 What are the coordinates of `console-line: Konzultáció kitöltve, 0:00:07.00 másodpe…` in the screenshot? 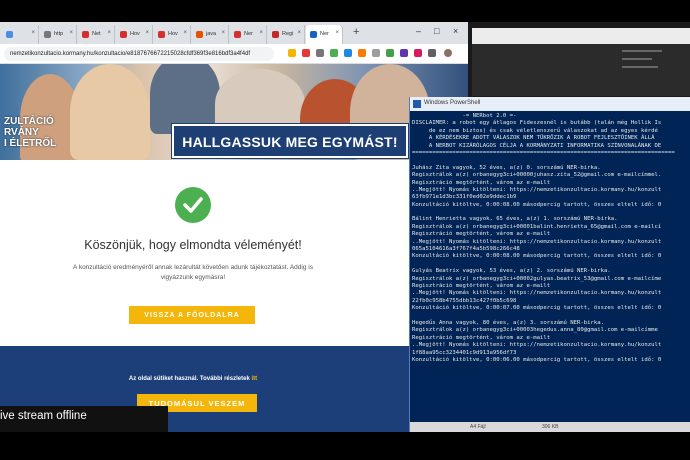 It's located at (537, 308).